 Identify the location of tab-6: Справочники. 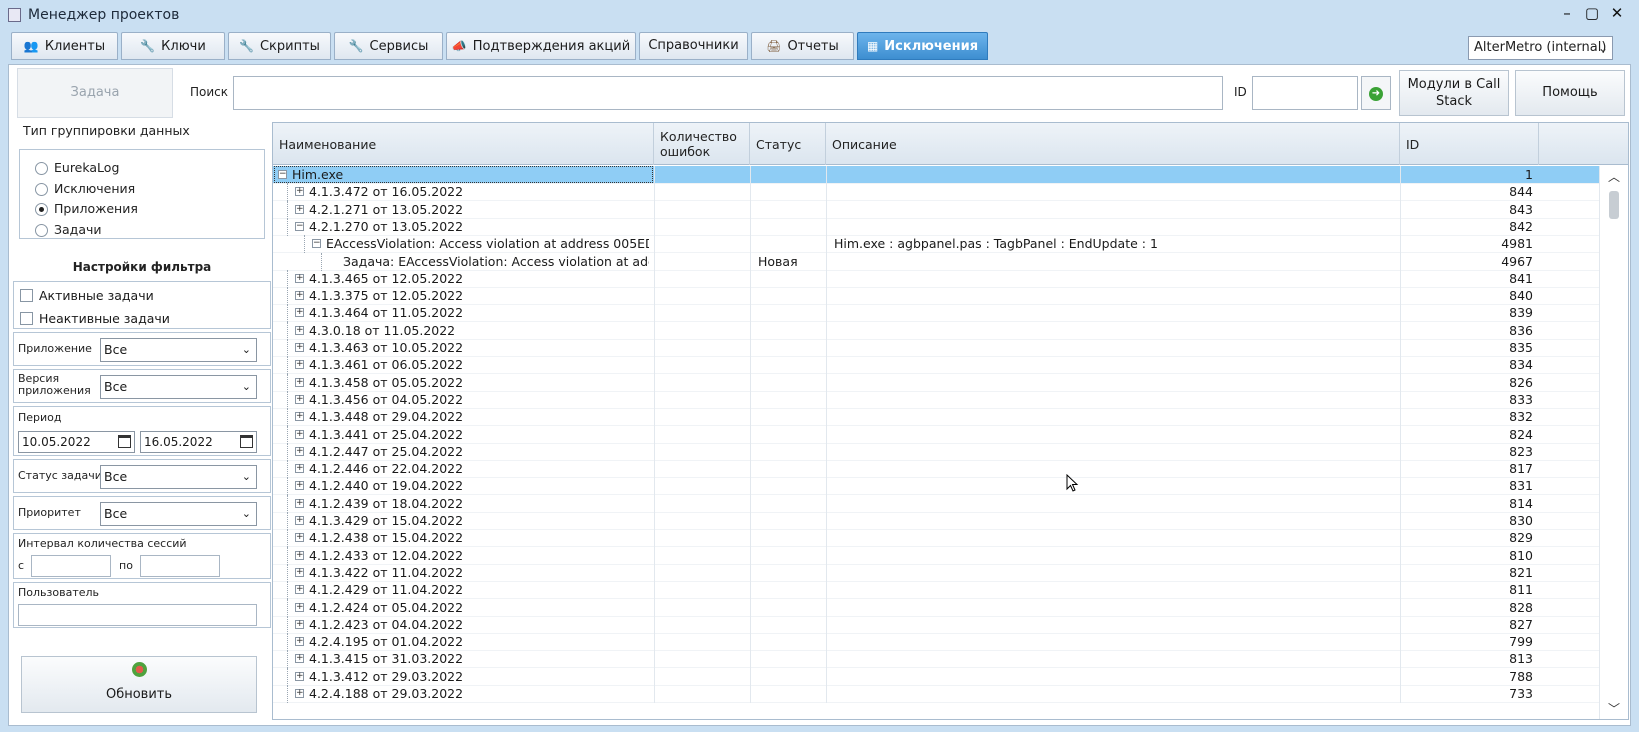
(693, 46).